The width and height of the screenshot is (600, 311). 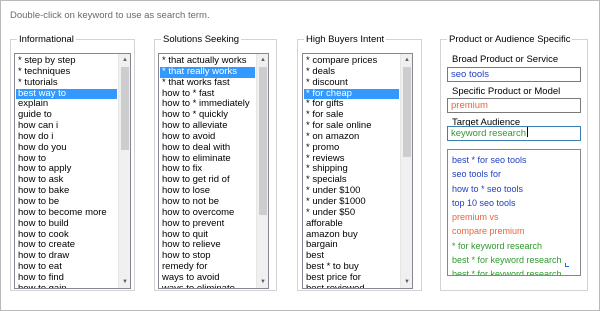 What do you see at coordinates (207, 83) in the screenshot?
I see `list-item: * that works fast` at bounding box center [207, 83].